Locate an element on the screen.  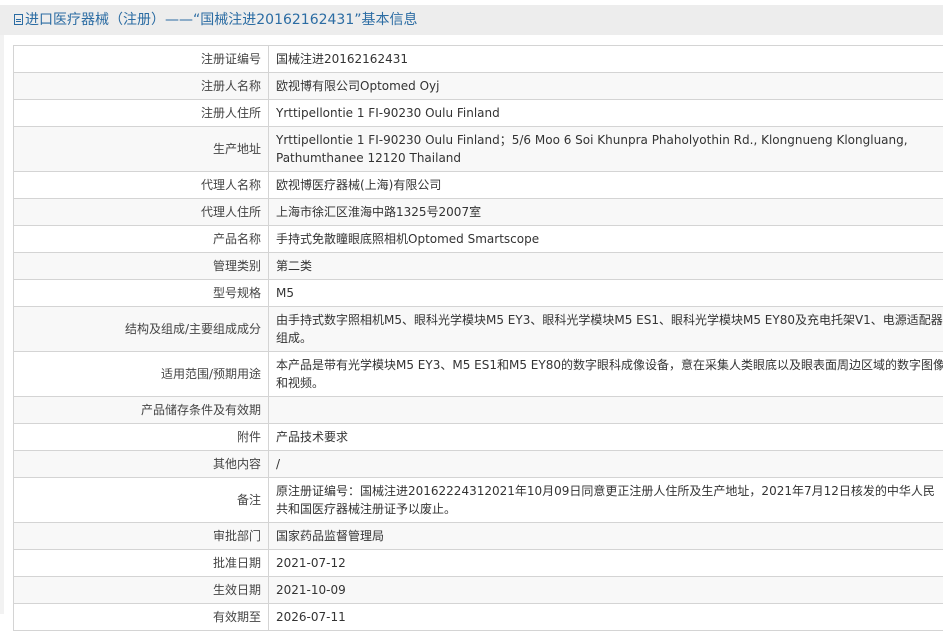
table-row: 批准日期2021-07-12 is located at coordinates (478, 563).